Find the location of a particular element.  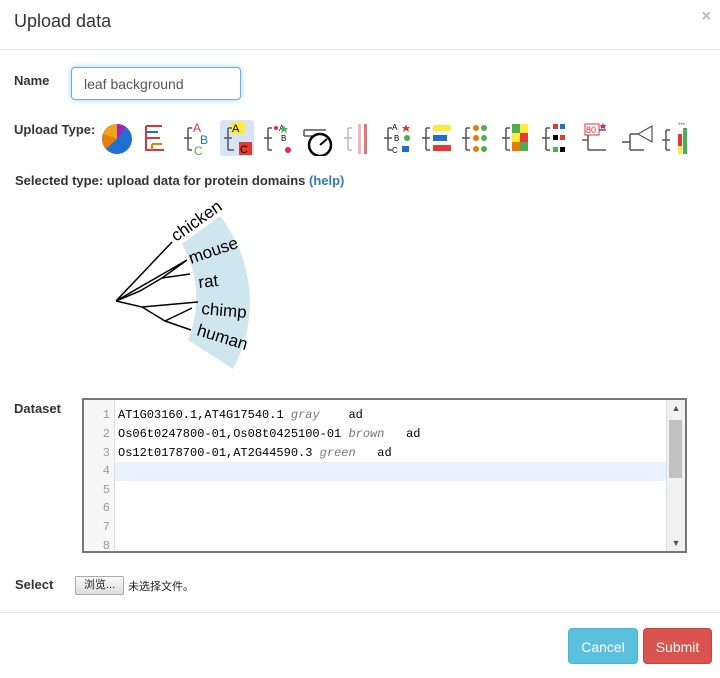

name-input is located at coordinates (156, 83).